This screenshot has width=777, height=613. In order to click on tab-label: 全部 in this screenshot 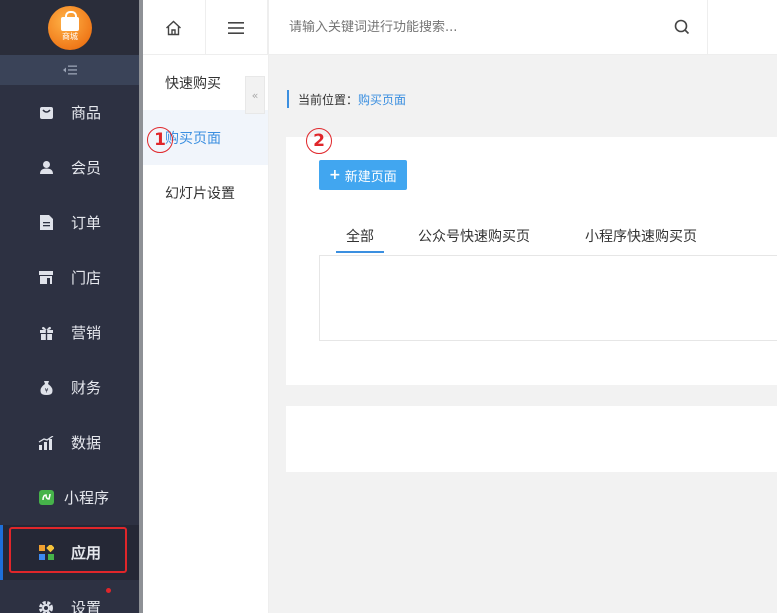, I will do `click(360, 237)`.